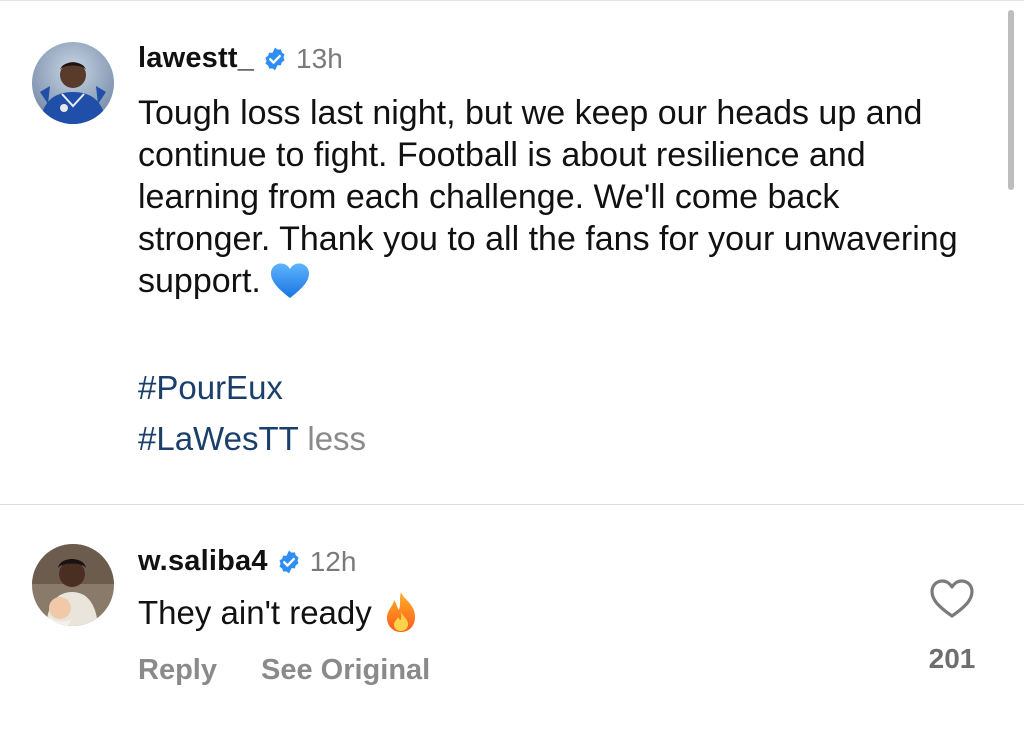 The width and height of the screenshot is (1024, 730). What do you see at coordinates (345, 670) in the screenshot?
I see `see-original-button: See Original` at bounding box center [345, 670].